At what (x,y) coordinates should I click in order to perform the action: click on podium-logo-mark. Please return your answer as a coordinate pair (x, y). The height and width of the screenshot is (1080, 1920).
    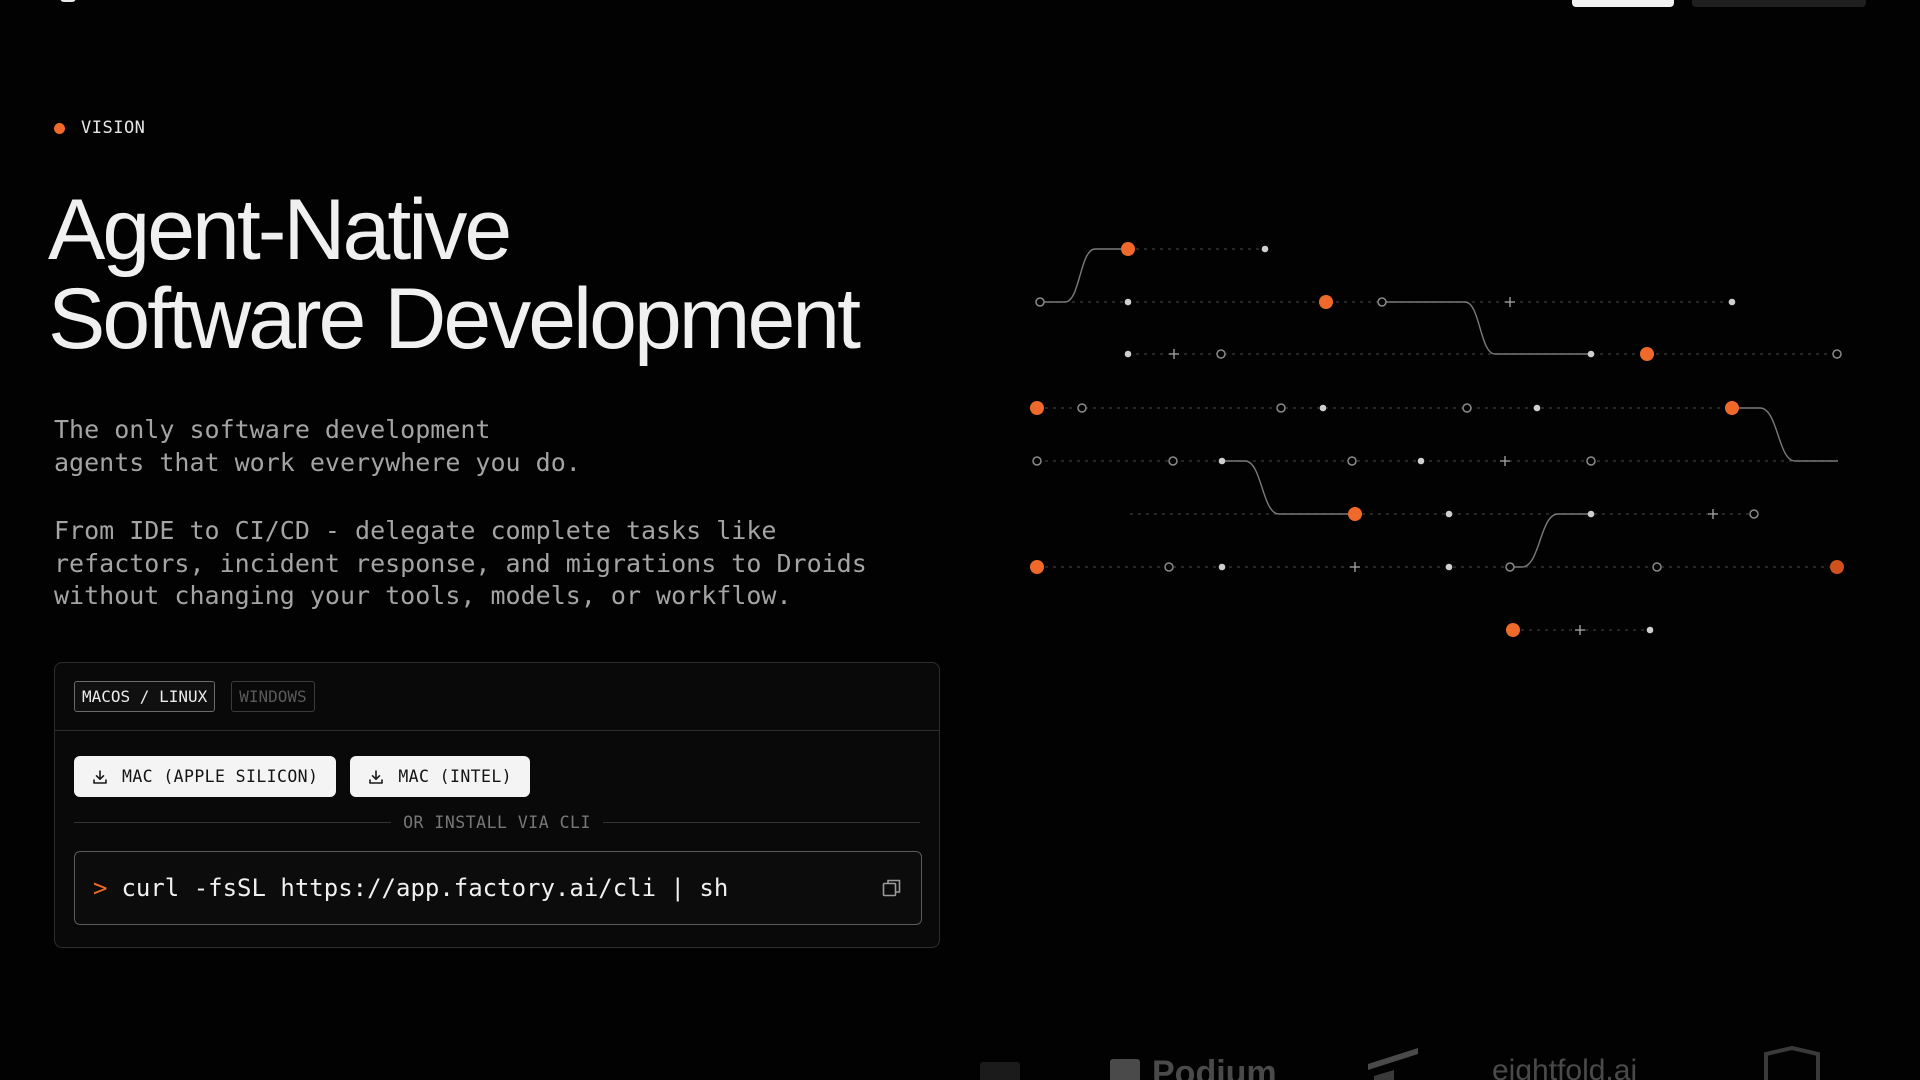
    Looking at the image, I should click on (1125, 1069).